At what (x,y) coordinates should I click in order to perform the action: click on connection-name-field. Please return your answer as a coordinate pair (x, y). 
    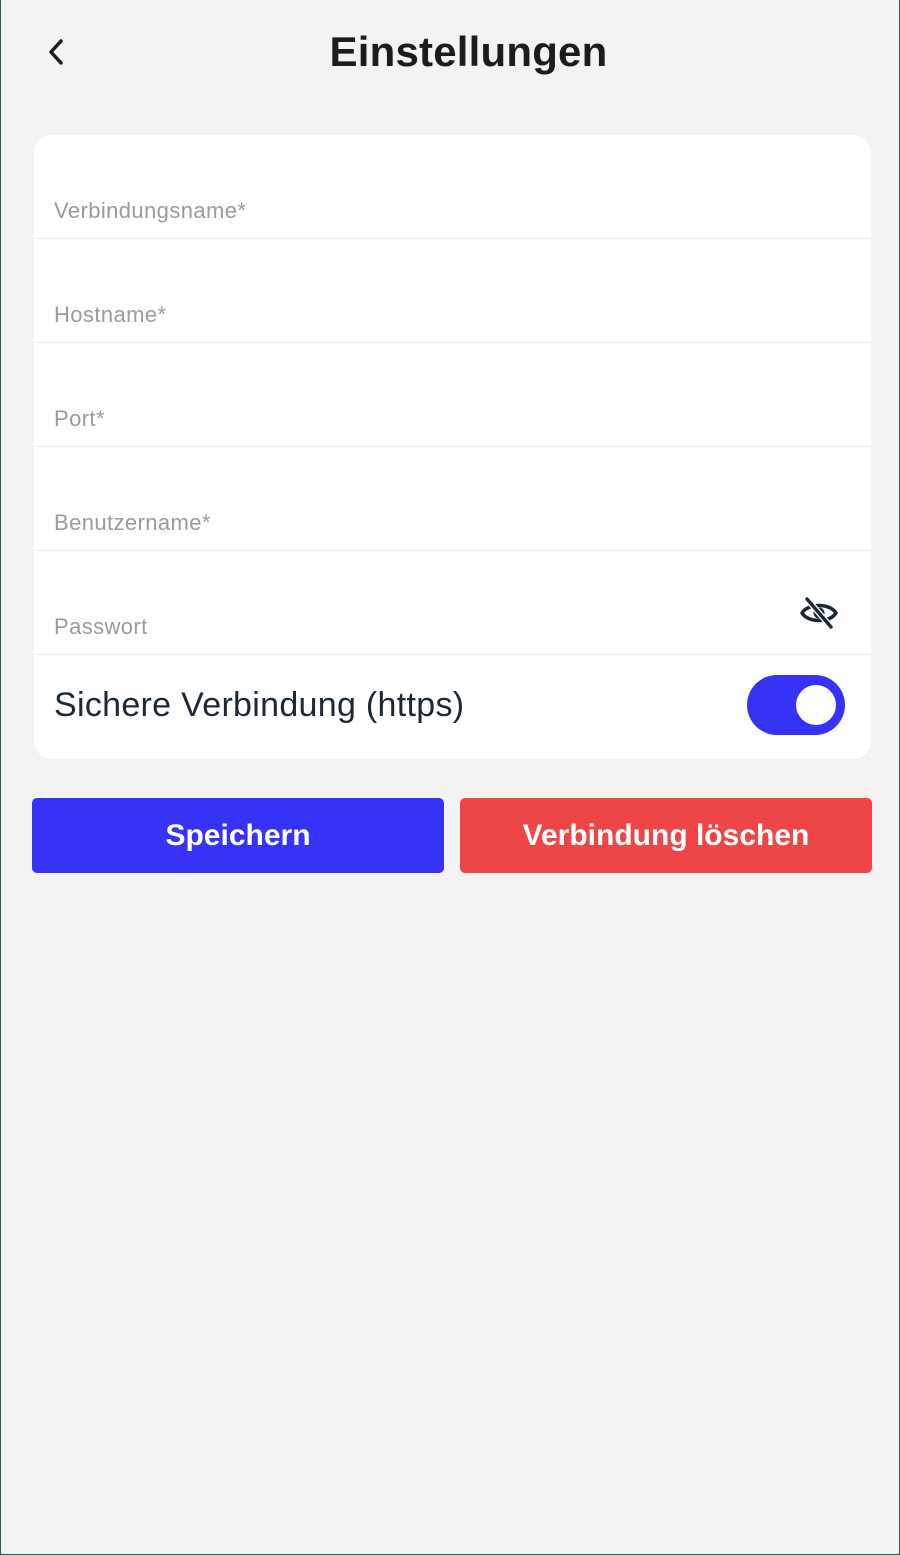
    Looking at the image, I should click on (452, 187).